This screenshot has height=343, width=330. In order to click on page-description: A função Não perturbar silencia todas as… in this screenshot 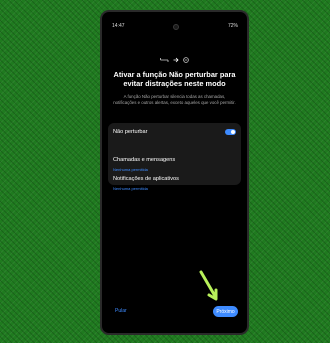, I will do `click(174, 99)`.